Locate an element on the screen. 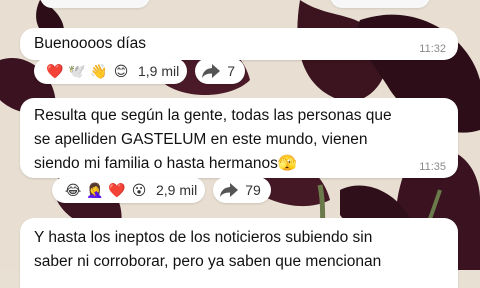 The height and width of the screenshot is (288, 480). smile-reaction-icon: 😊 is located at coordinates (121, 71).